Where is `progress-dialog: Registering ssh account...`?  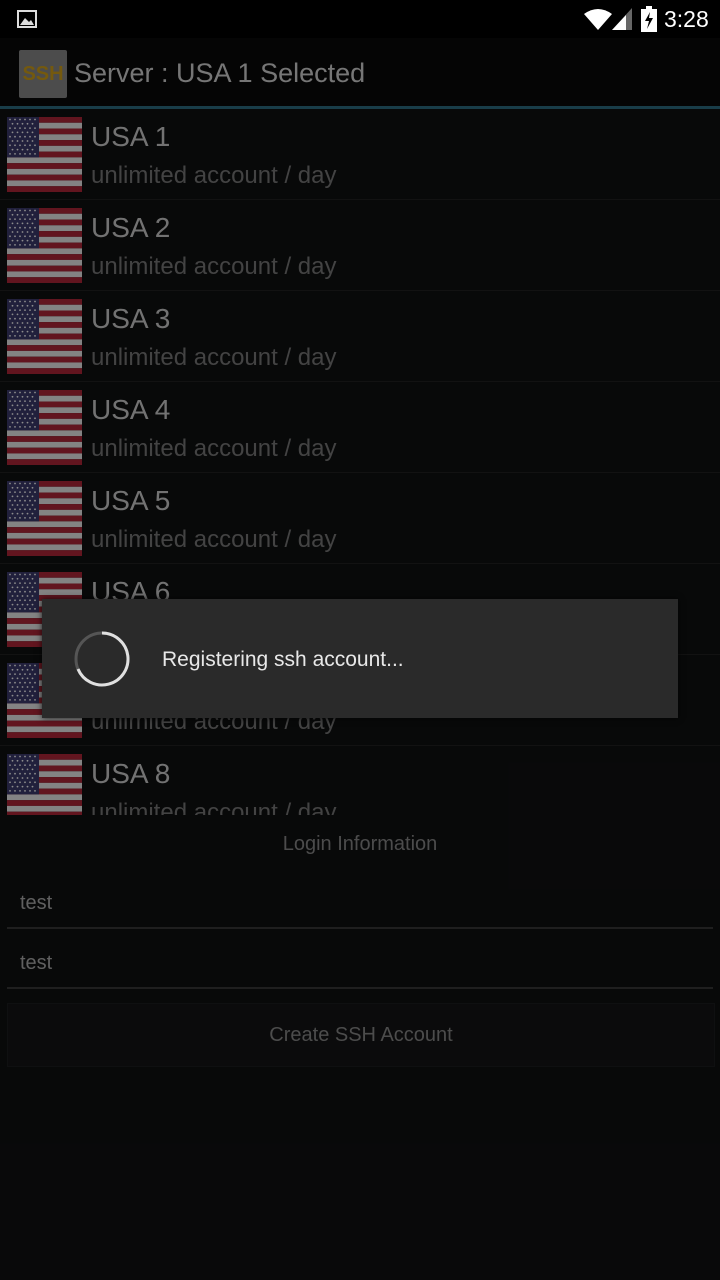
progress-dialog: Registering ssh account... is located at coordinates (360, 658).